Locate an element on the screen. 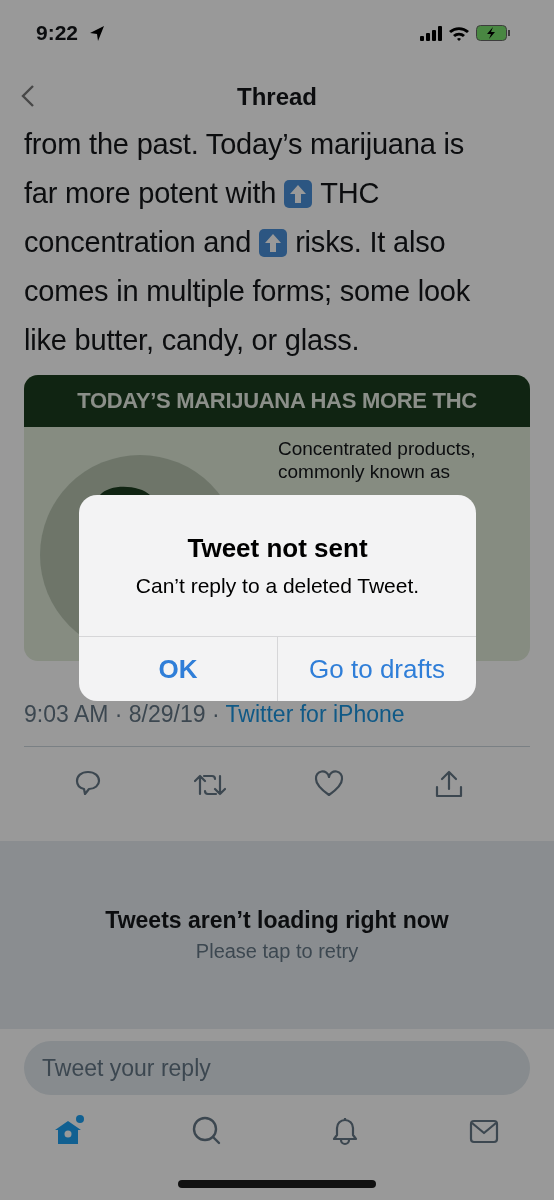 Image resolution: width=554 pixels, height=1200 pixels. tweet-text: comes in multiple forms; some look is located at coordinates (247, 291).